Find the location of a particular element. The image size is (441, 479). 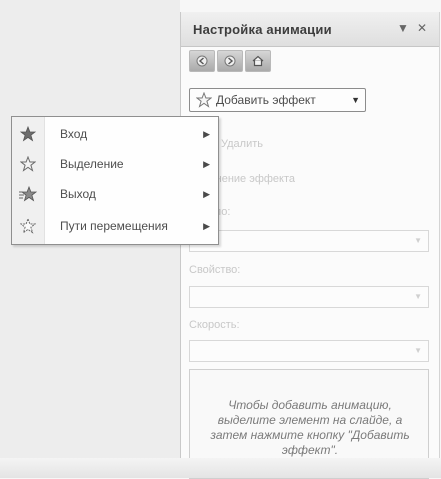

menu-item-label: Вход is located at coordinates (74, 134).